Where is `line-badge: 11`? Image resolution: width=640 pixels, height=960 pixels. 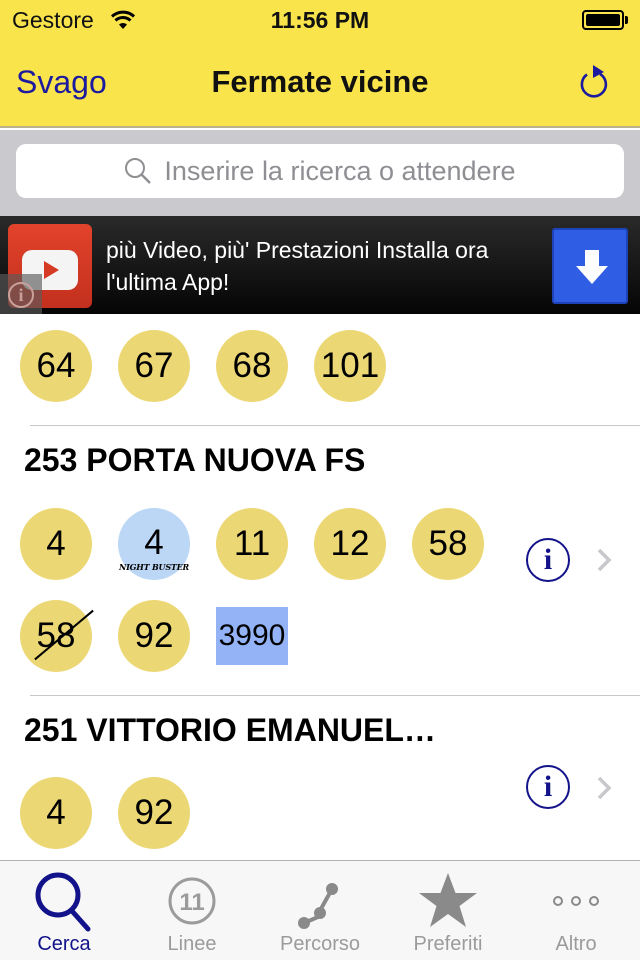
line-badge: 11 is located at coordinates (252, 544).